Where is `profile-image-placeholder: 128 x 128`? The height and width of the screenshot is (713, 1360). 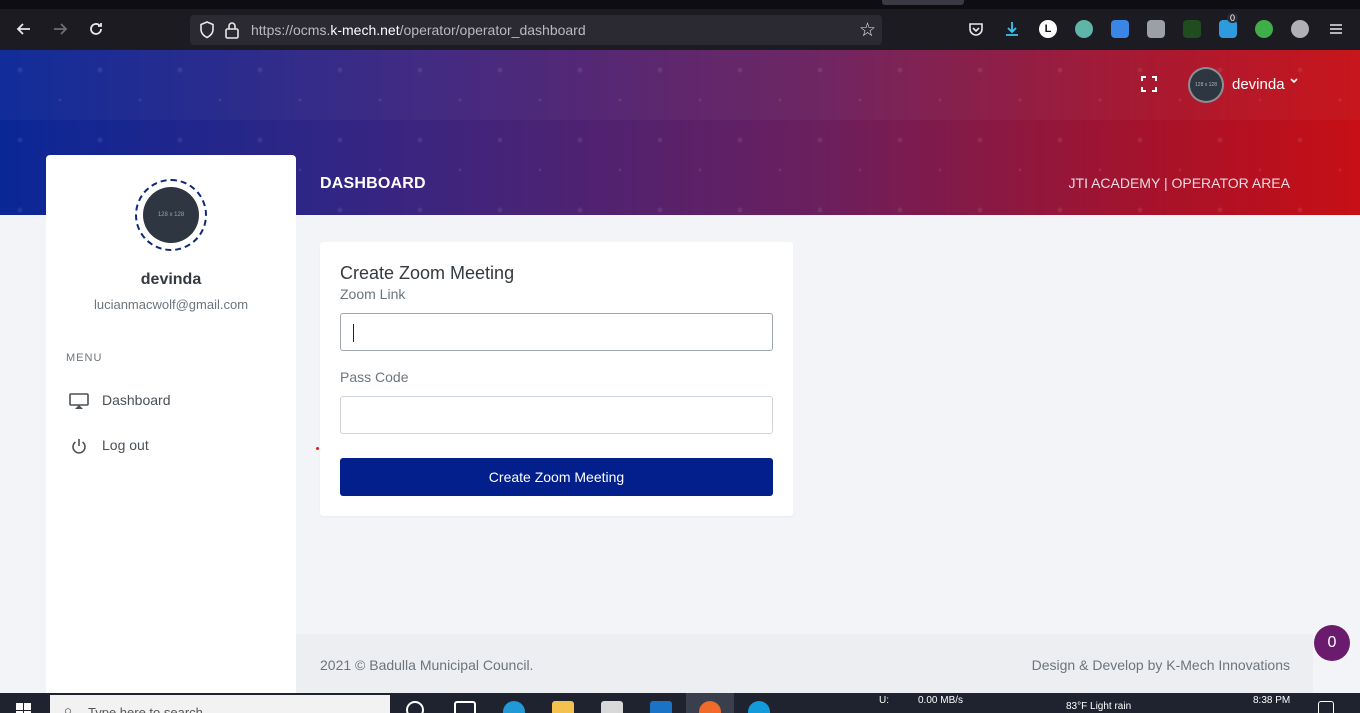
profile-image-placeholder: 128 x 128 is located at coordinates (171, 215).